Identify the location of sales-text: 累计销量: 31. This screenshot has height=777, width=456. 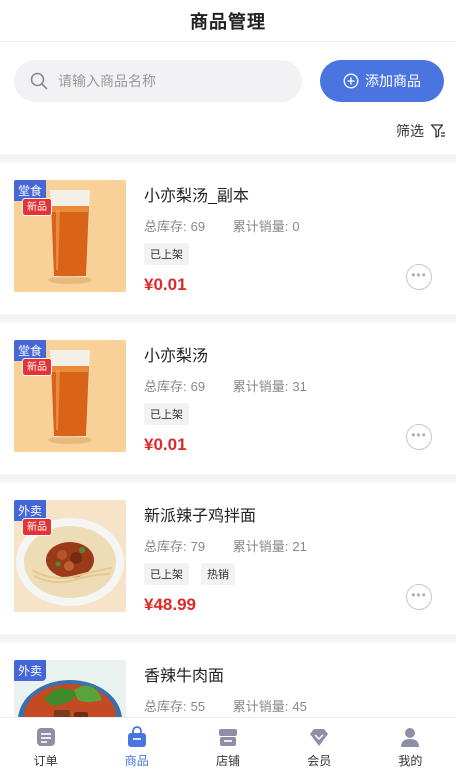
(276, 386).